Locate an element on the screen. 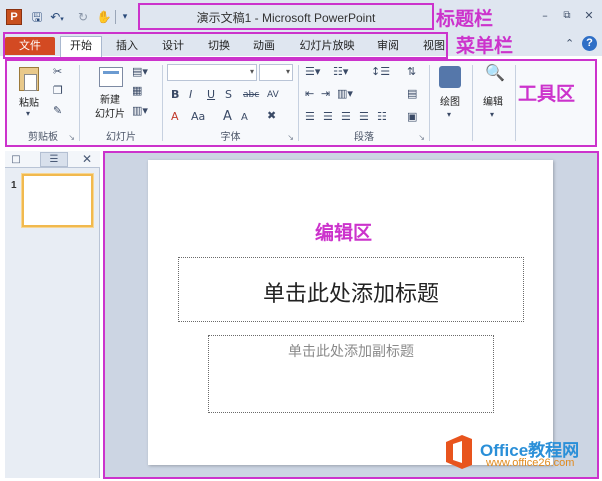 This screenshot has height=481, width=602. clipboard-group: 粘贴 ▾ ✂ ❐ ✎ 剪贴板 ↘ is located at coordinates (43, 103).